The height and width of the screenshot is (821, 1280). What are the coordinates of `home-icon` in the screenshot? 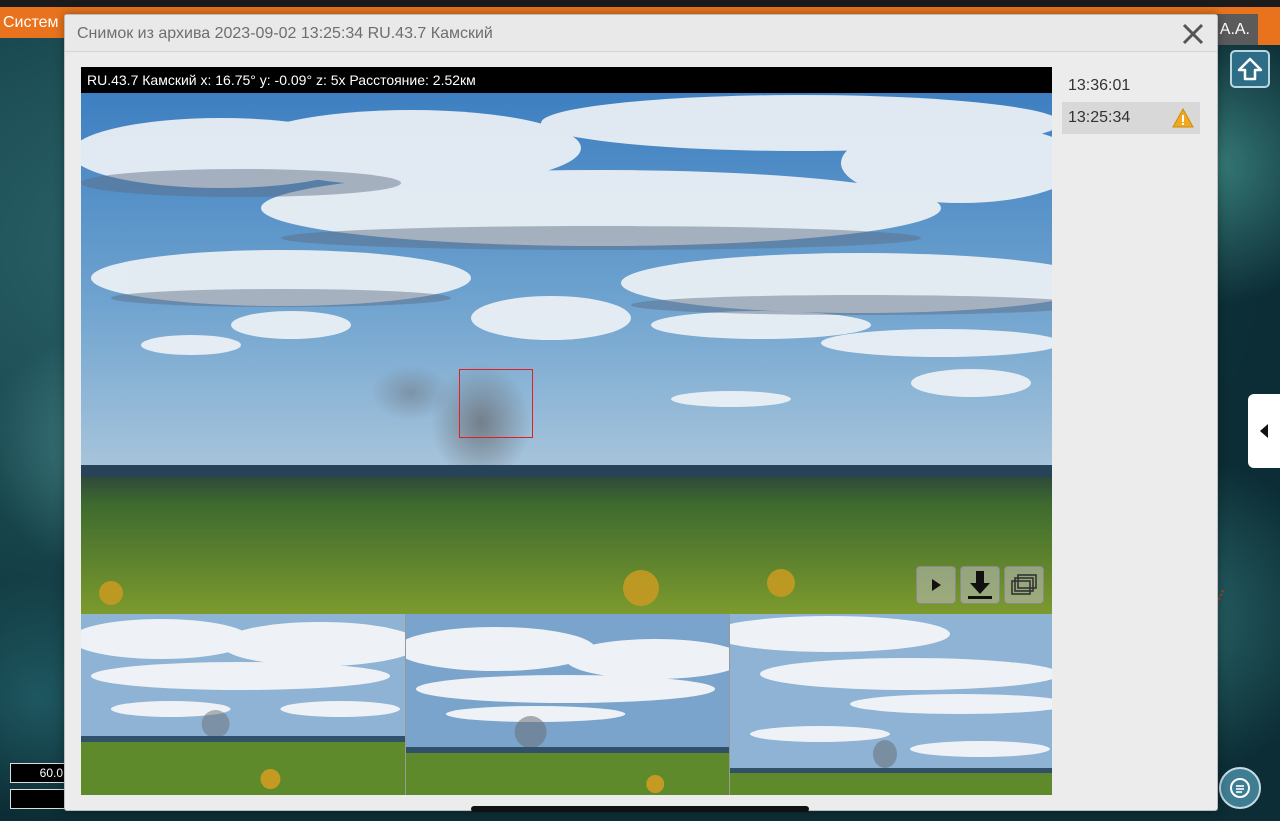 It's located at (1250, 69).